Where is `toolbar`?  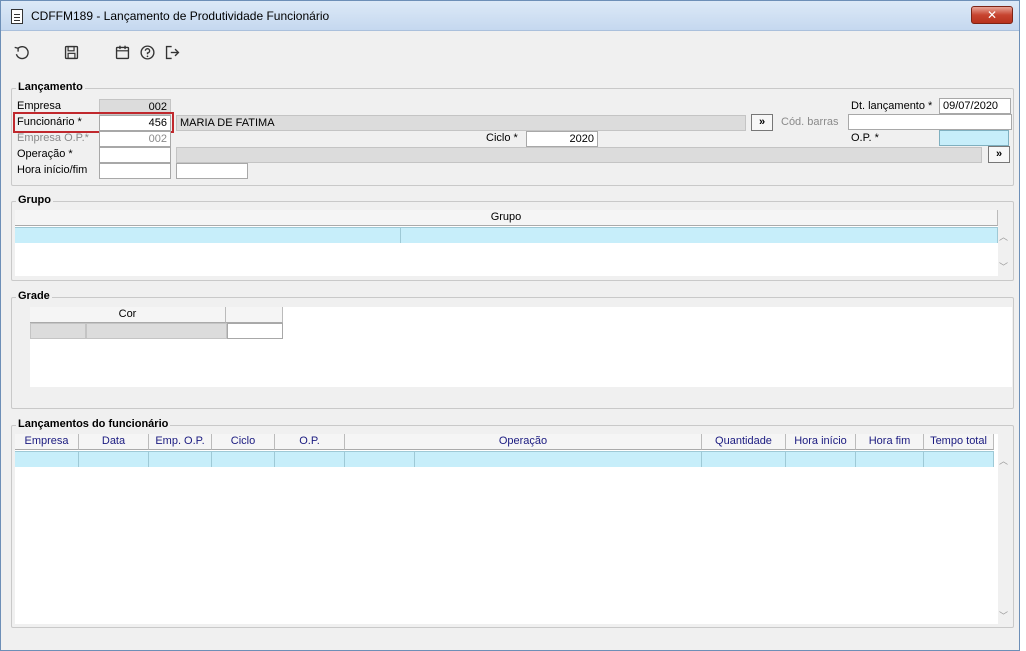
toolbar is located at coordinates (510, 50).